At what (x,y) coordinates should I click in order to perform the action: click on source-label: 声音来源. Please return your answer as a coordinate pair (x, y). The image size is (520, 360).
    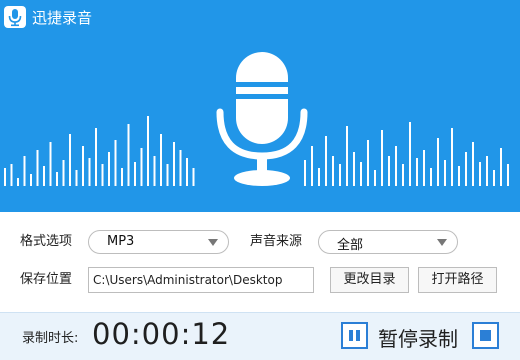
    Looking at the image, I should click on (276, 241).